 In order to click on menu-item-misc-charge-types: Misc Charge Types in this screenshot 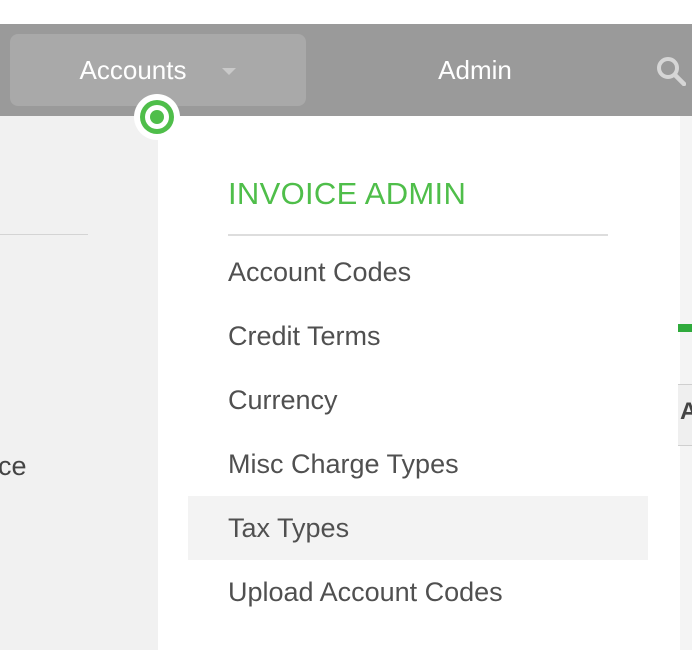, I will do `click(418, 464)`.